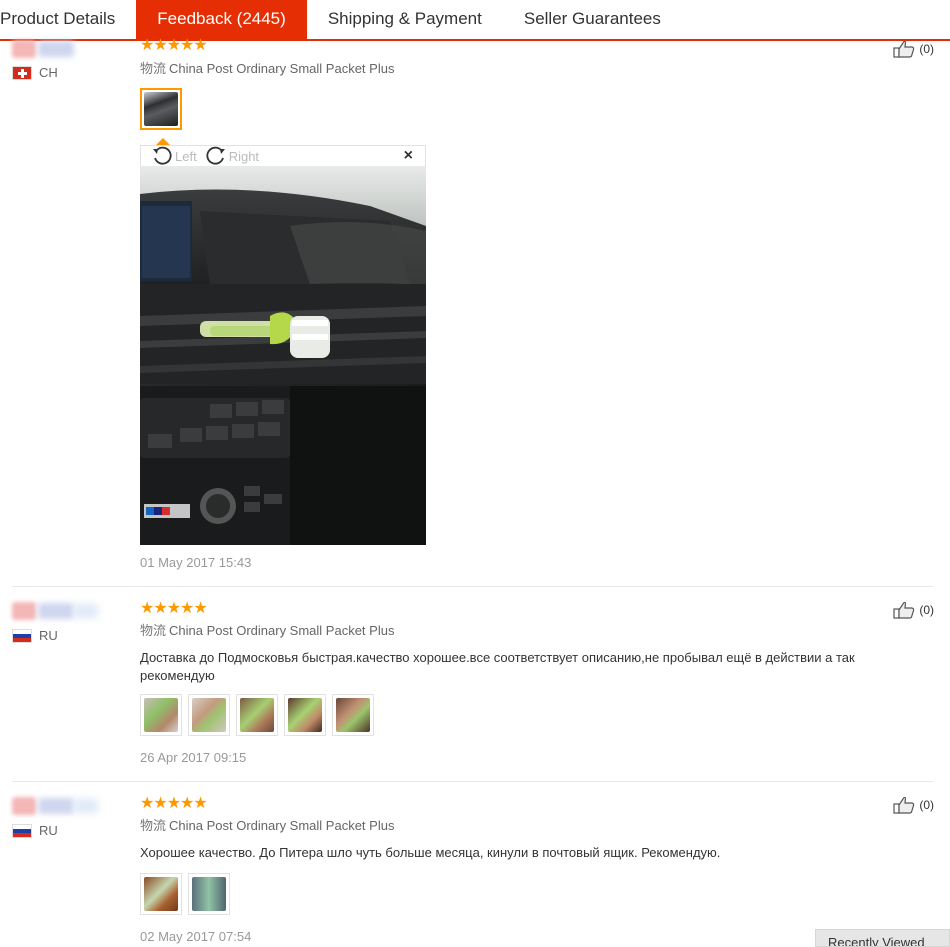 The height and width of the screenshot is (947, 950). I want to click on tab-product-details: Product Details, so click(68, 19).